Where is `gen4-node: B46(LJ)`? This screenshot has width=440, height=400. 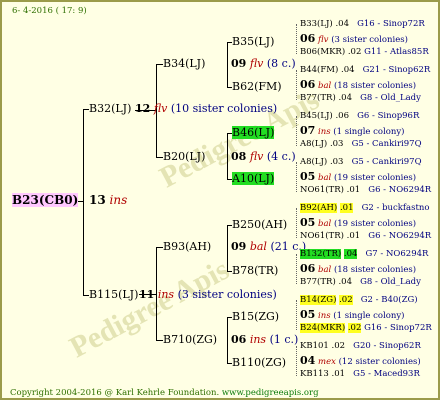 gen4-node: B46(LJ) is located at coordinates (253, 132).